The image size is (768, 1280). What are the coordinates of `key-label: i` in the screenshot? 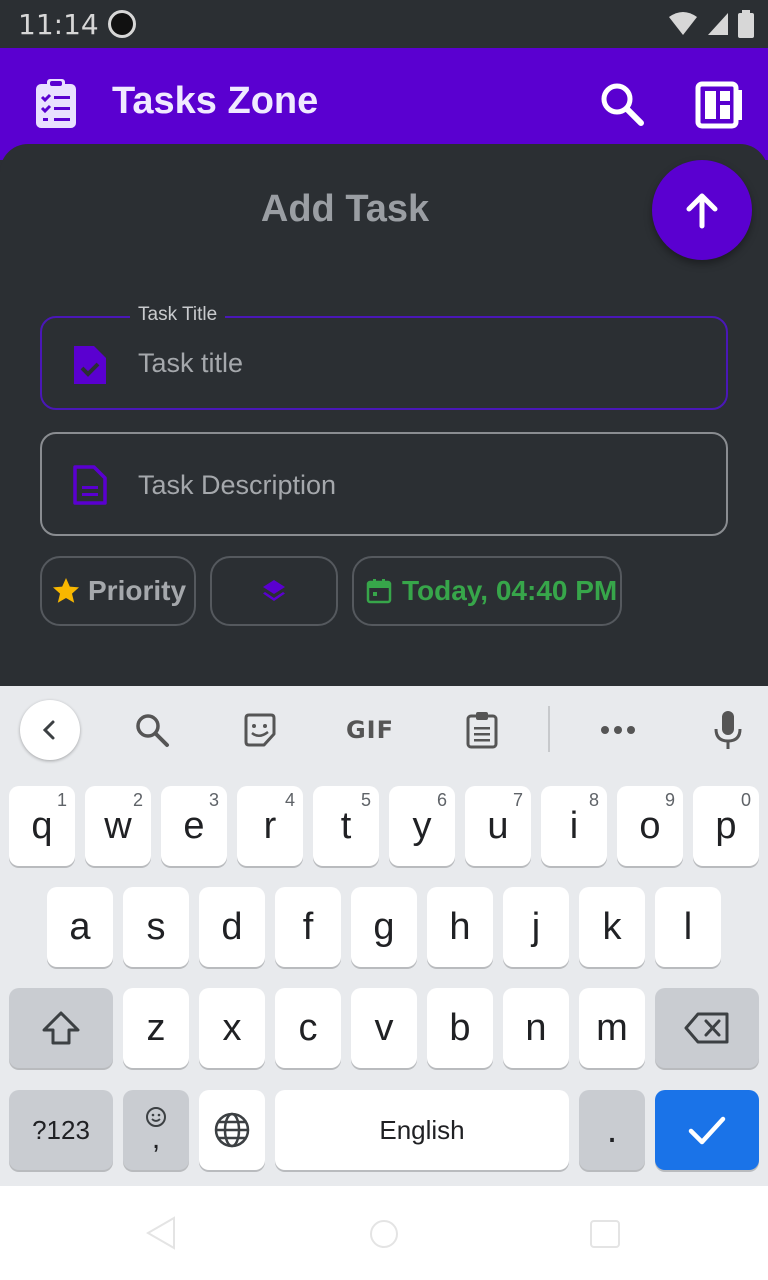 It's located at (574, 825).